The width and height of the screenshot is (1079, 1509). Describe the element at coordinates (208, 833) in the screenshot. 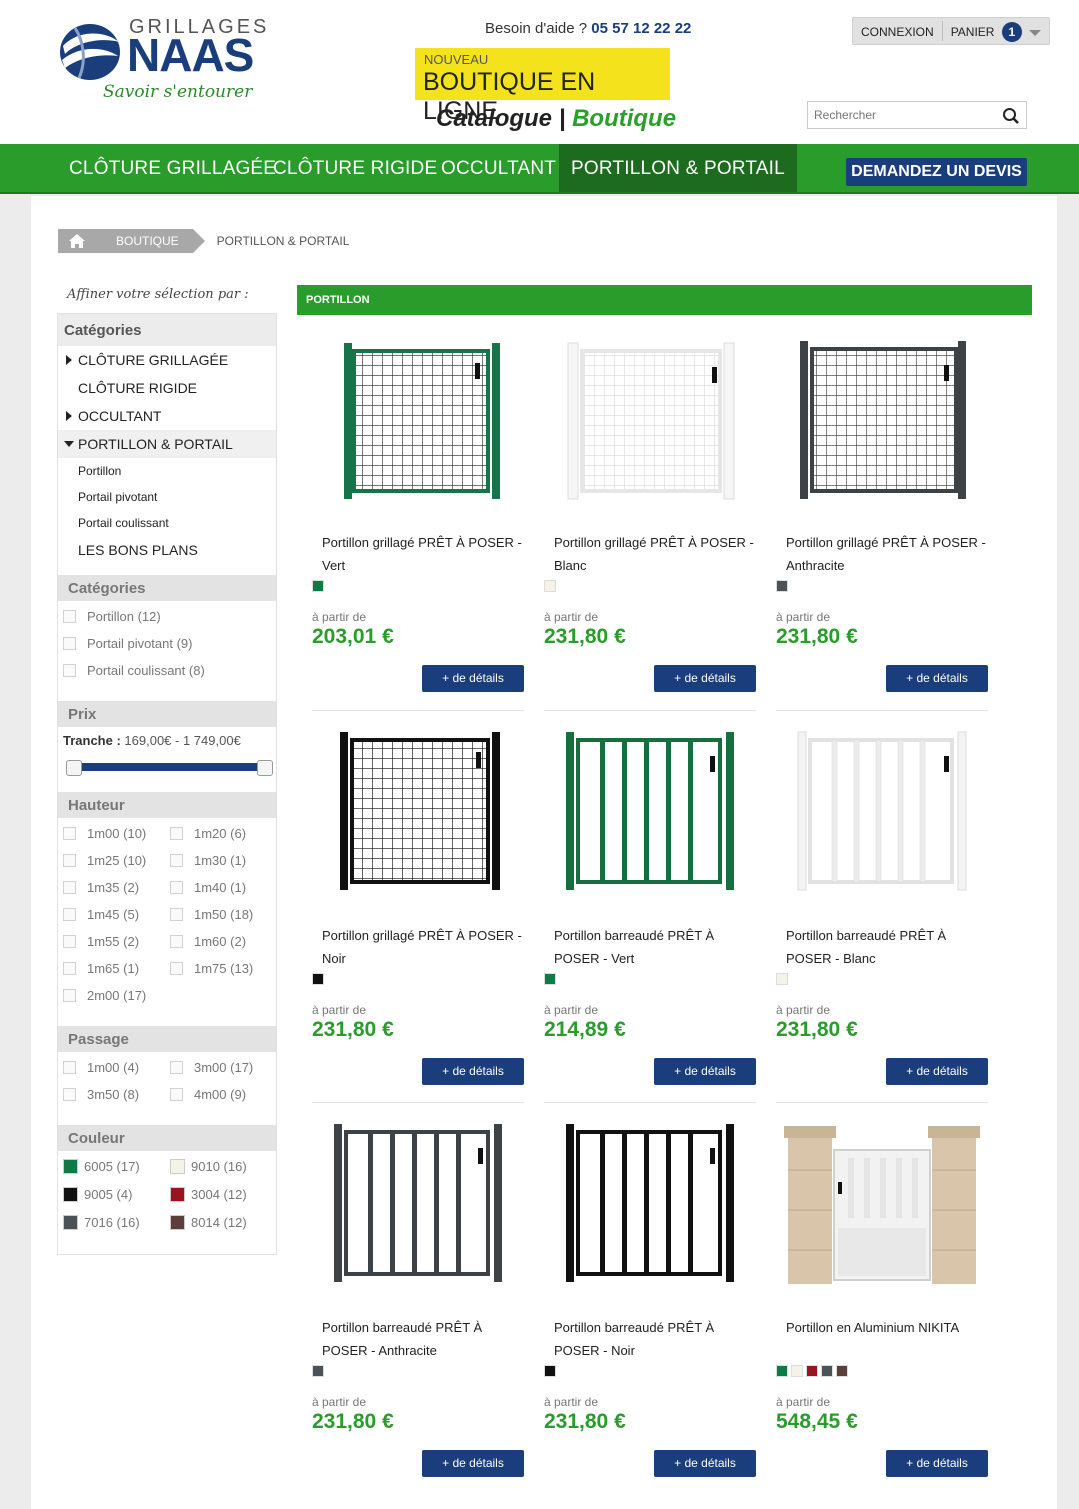

I see `filter-height: 1m20 (6)` at that location.